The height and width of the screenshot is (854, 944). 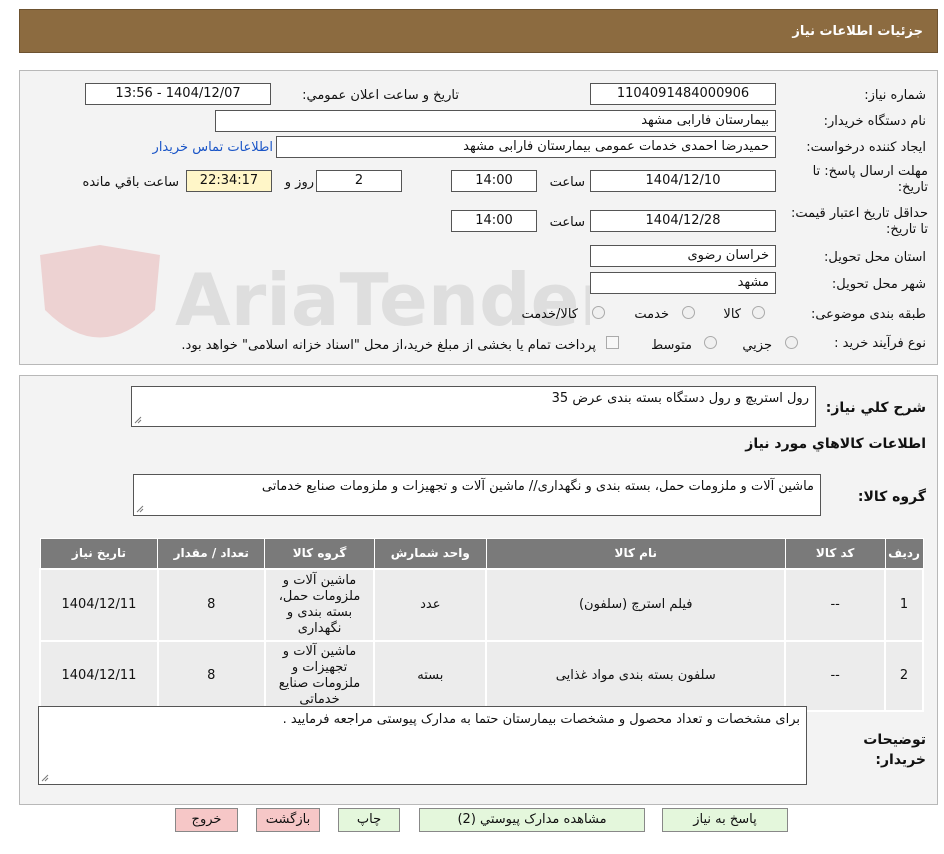 I want to click on buyer-org-label: نام دستگاه خریدار:, so click(x=874, y=121).